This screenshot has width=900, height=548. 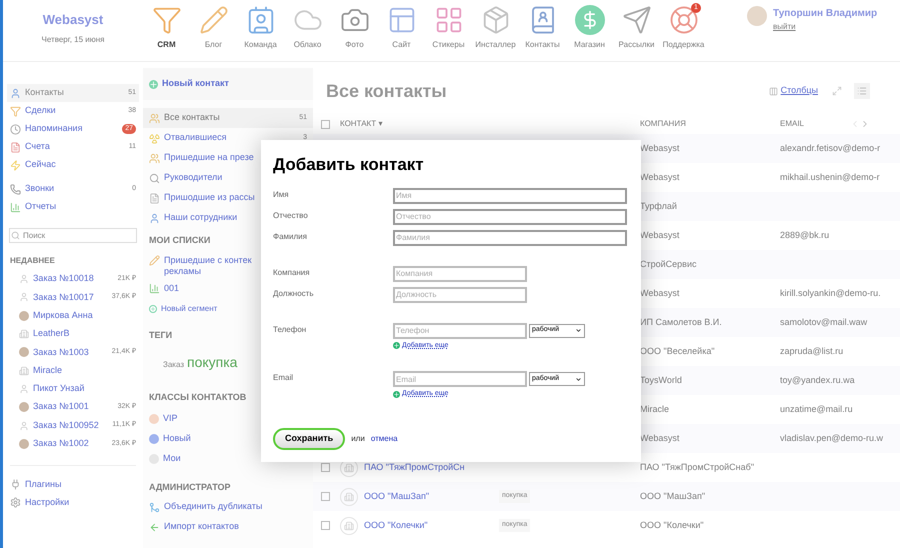 I want to click on app-tab: Магазин, so click(x=589, y=25).